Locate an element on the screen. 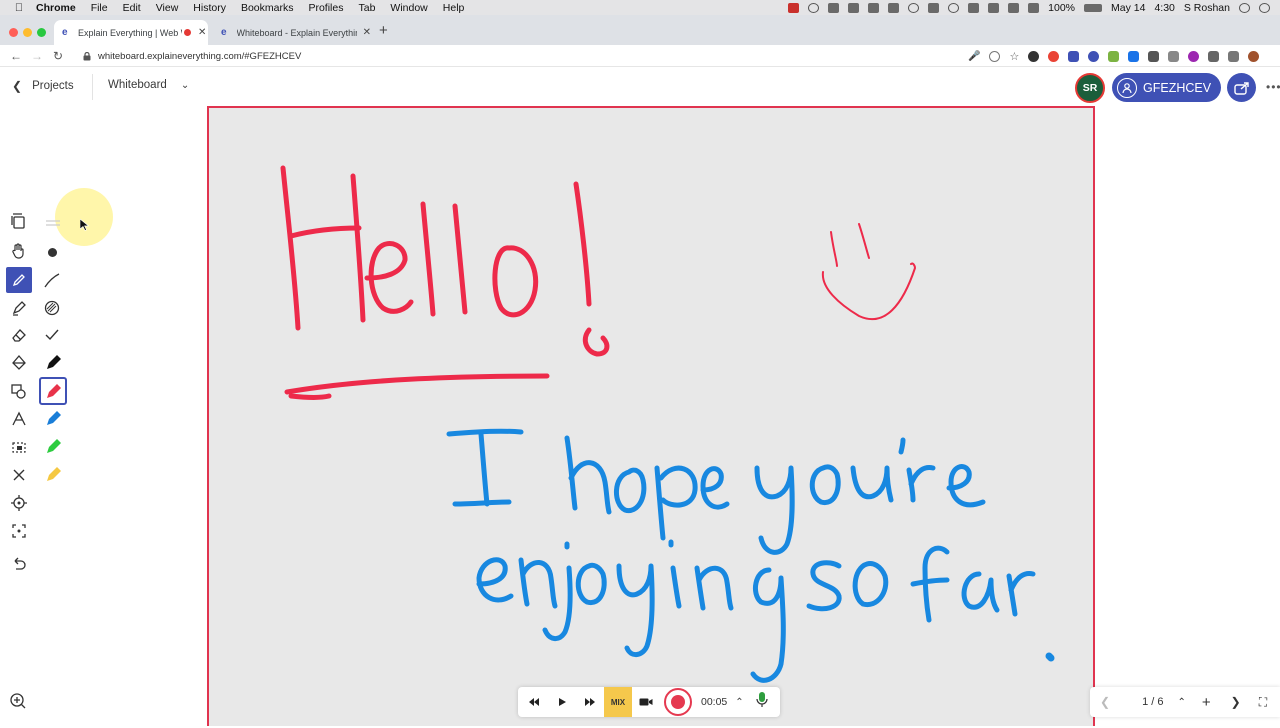  eraser-tool-button is located at coordinates (19, 335).